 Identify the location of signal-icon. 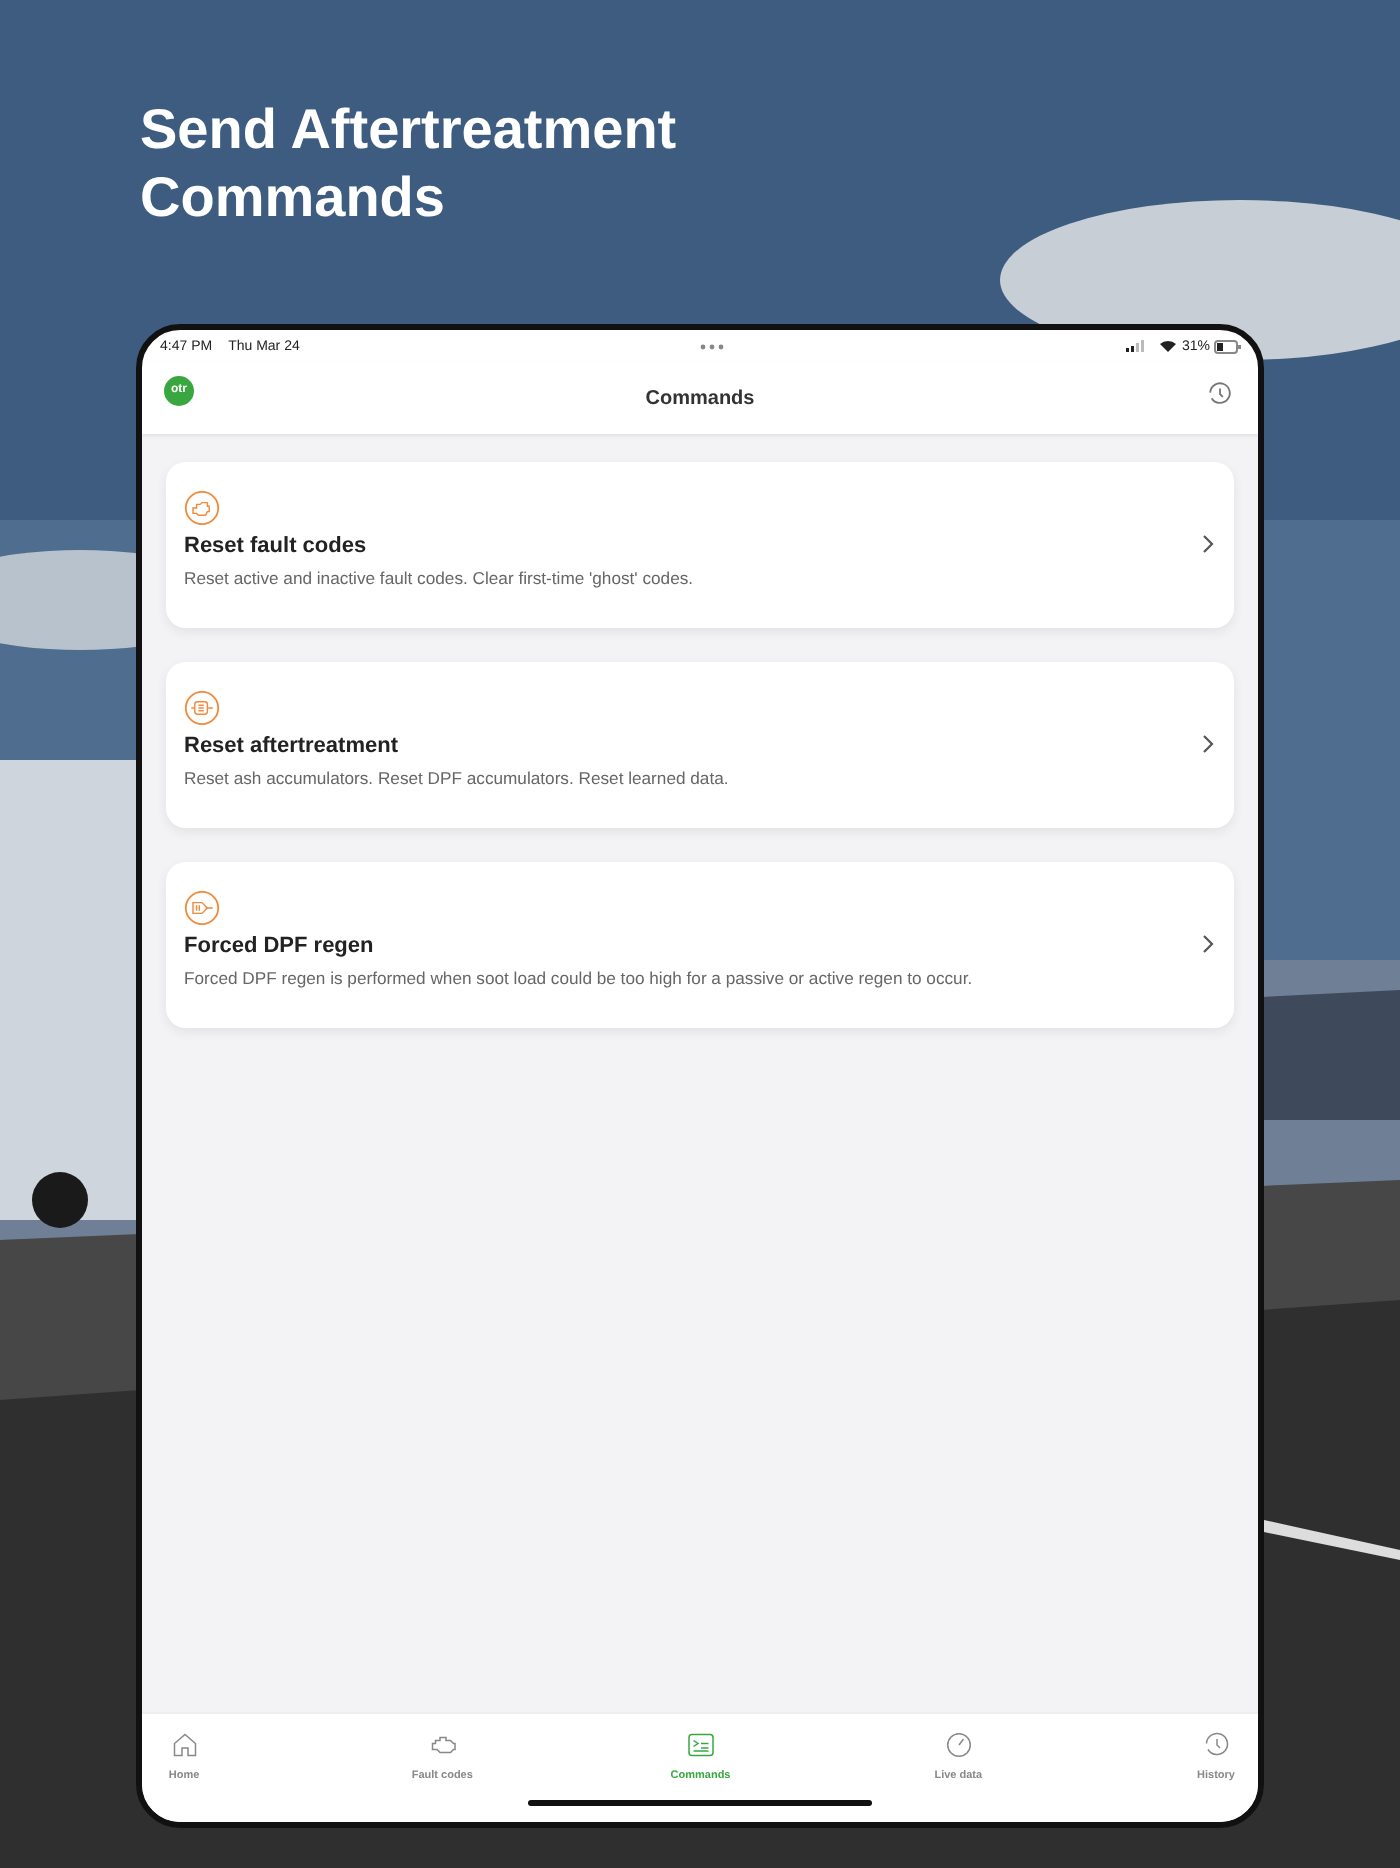
(1134, 346).